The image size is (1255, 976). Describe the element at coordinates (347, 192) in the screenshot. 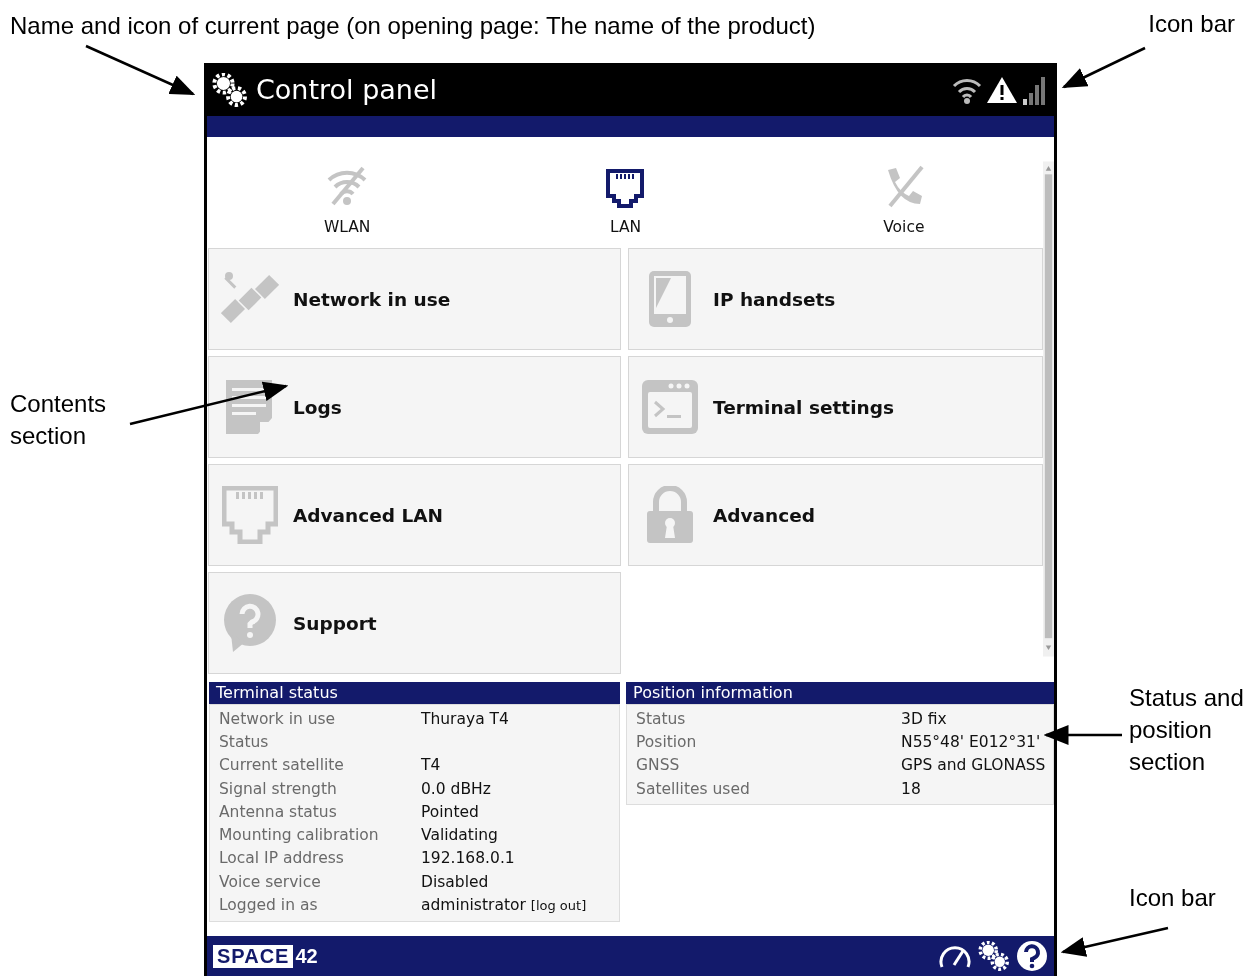

I see `status-tab: WLAN` at that location.